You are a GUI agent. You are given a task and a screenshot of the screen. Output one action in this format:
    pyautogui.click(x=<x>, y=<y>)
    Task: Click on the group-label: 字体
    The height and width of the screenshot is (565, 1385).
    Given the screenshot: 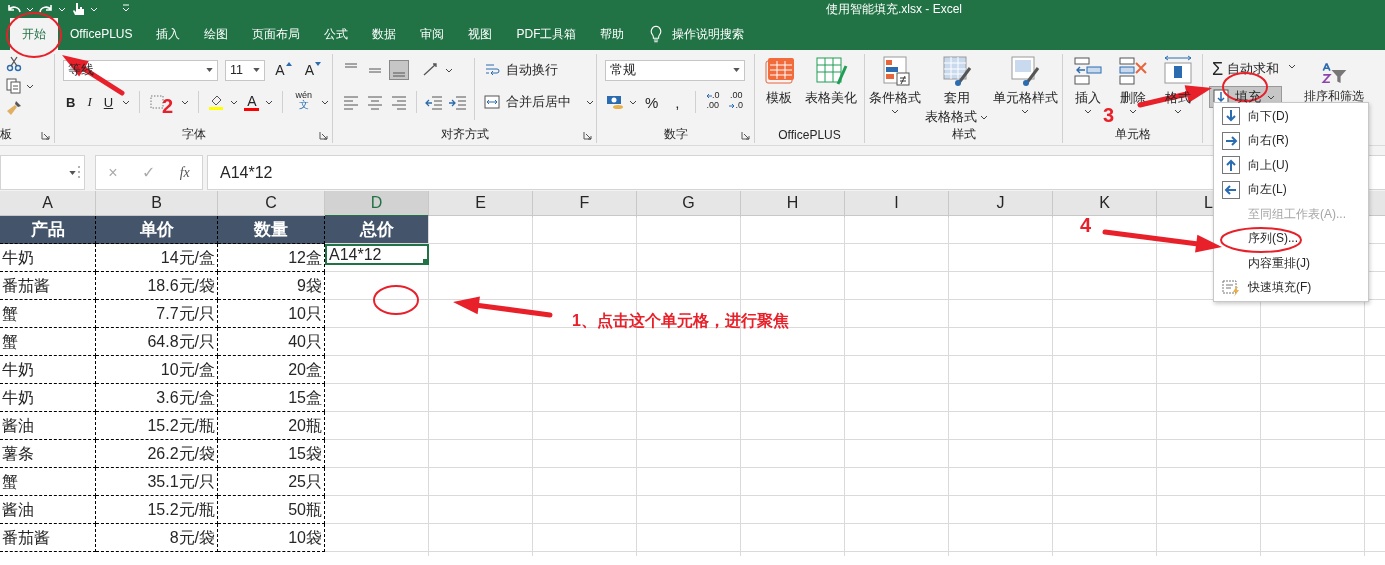 What is the action you would take?
    pyautogui.click(x=193, y=134)
    